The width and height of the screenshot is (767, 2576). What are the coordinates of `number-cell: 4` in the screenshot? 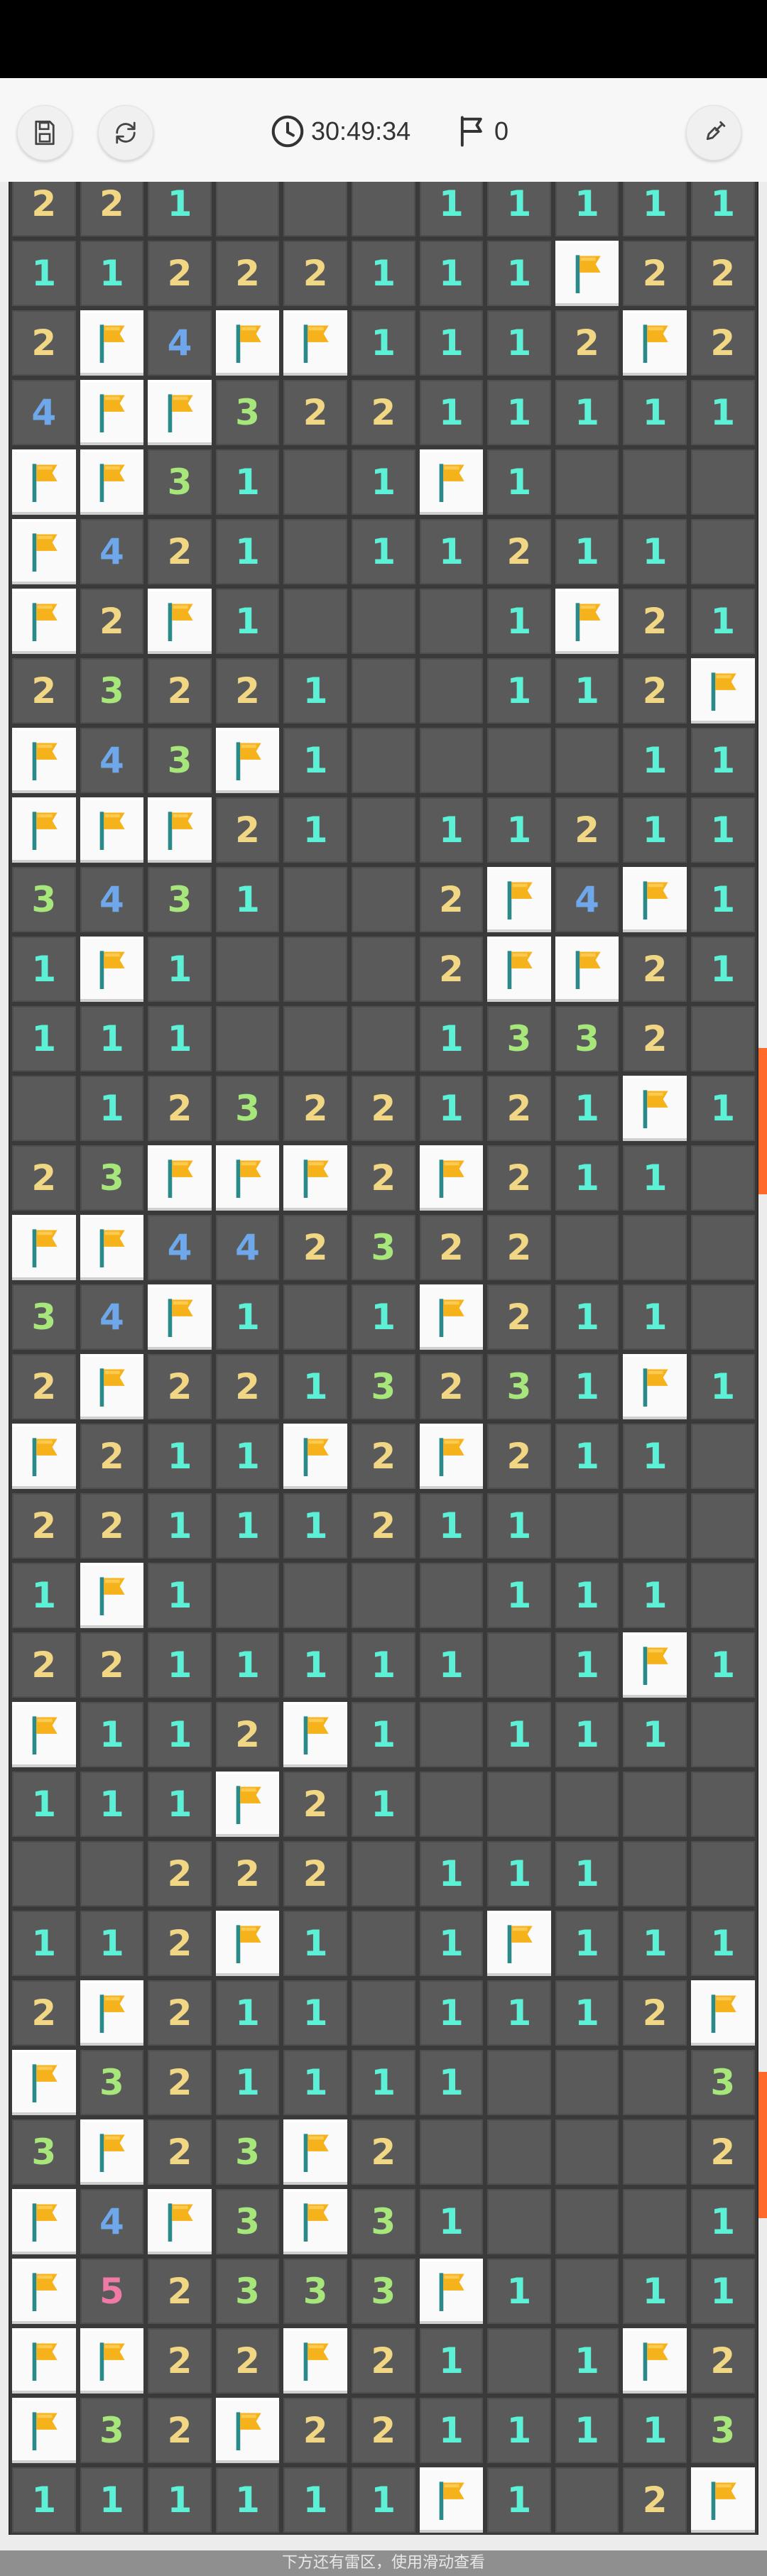 It's located at (180, 1247).